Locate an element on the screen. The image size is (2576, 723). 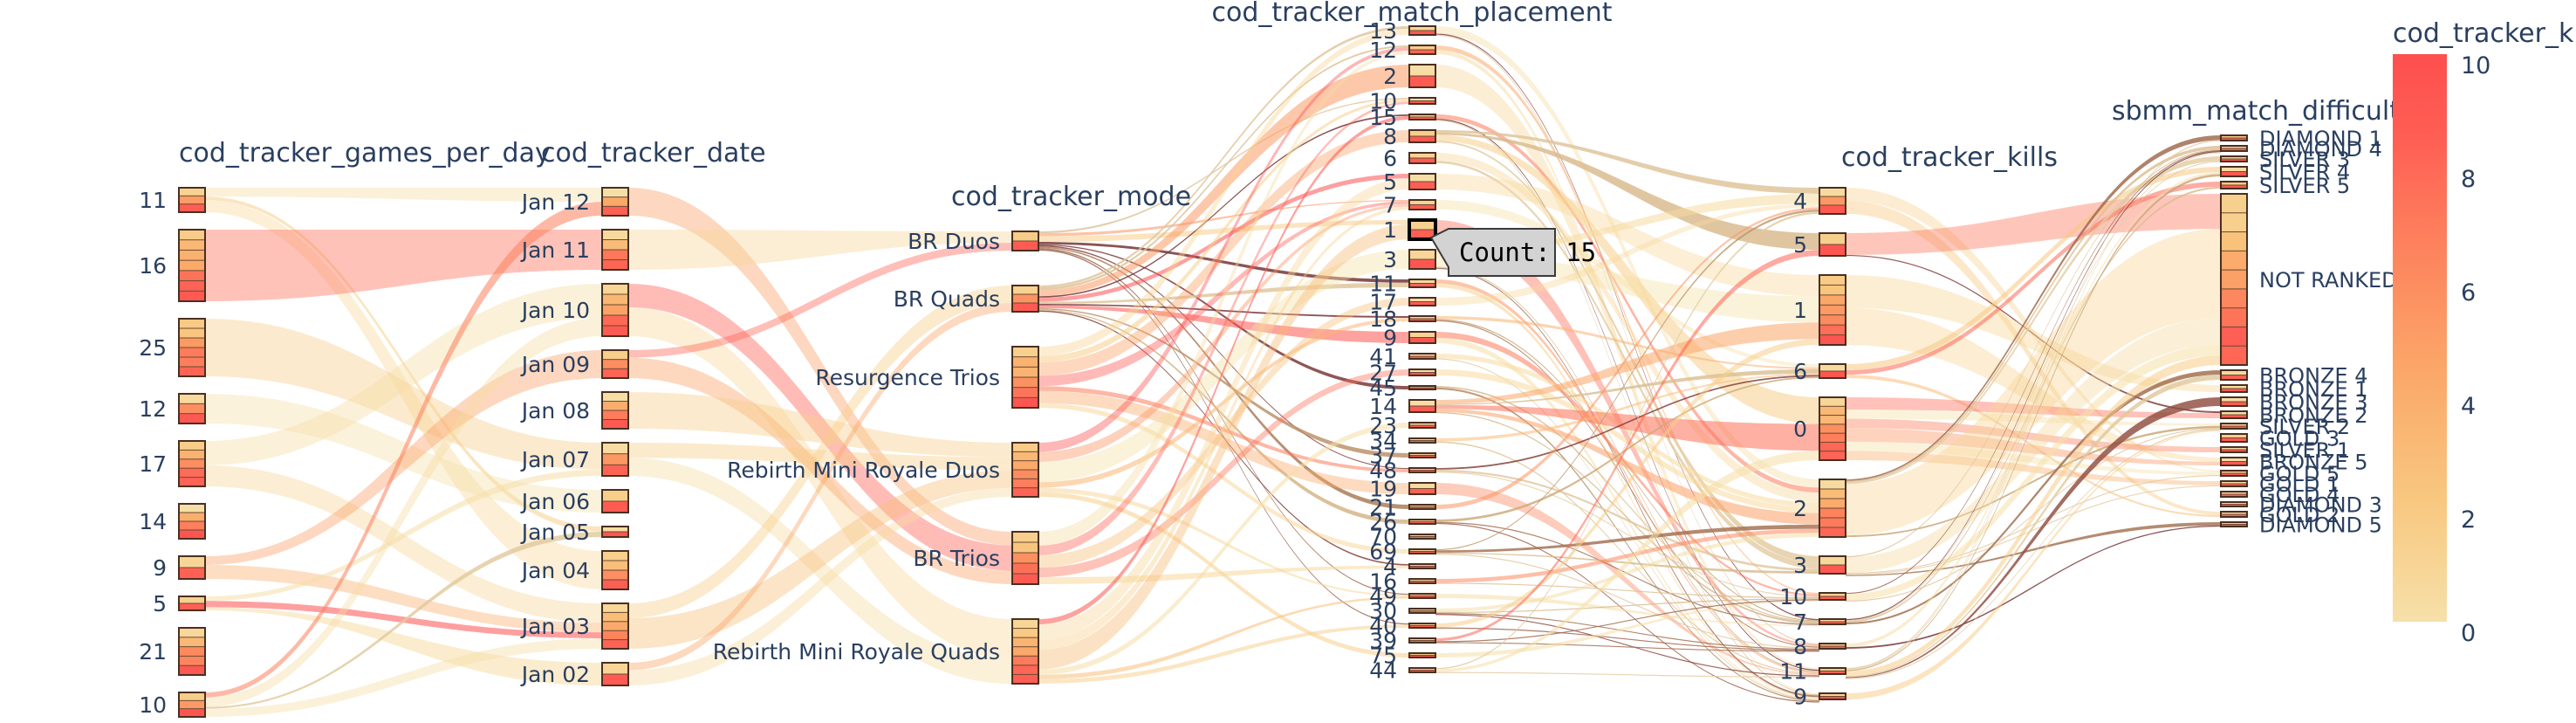
dimension-title: cod_tracker_match_placement is located at coordinates (1411, 14).